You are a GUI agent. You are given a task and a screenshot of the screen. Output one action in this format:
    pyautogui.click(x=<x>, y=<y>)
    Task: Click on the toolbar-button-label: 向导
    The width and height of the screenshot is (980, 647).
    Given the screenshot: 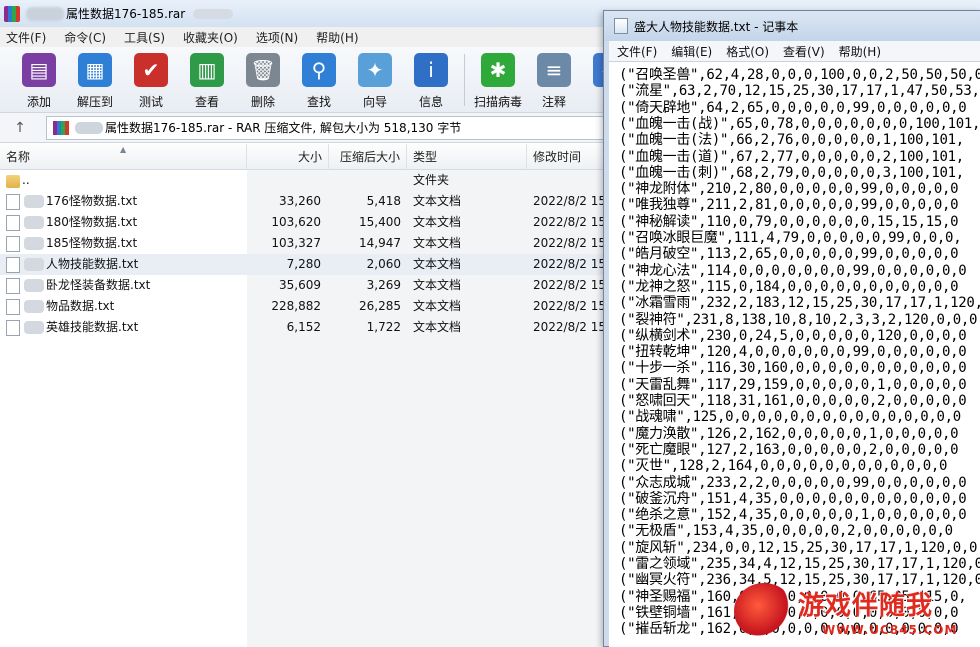 What is the action you would take?
    pyautogui.click(x=374, y=102)
    